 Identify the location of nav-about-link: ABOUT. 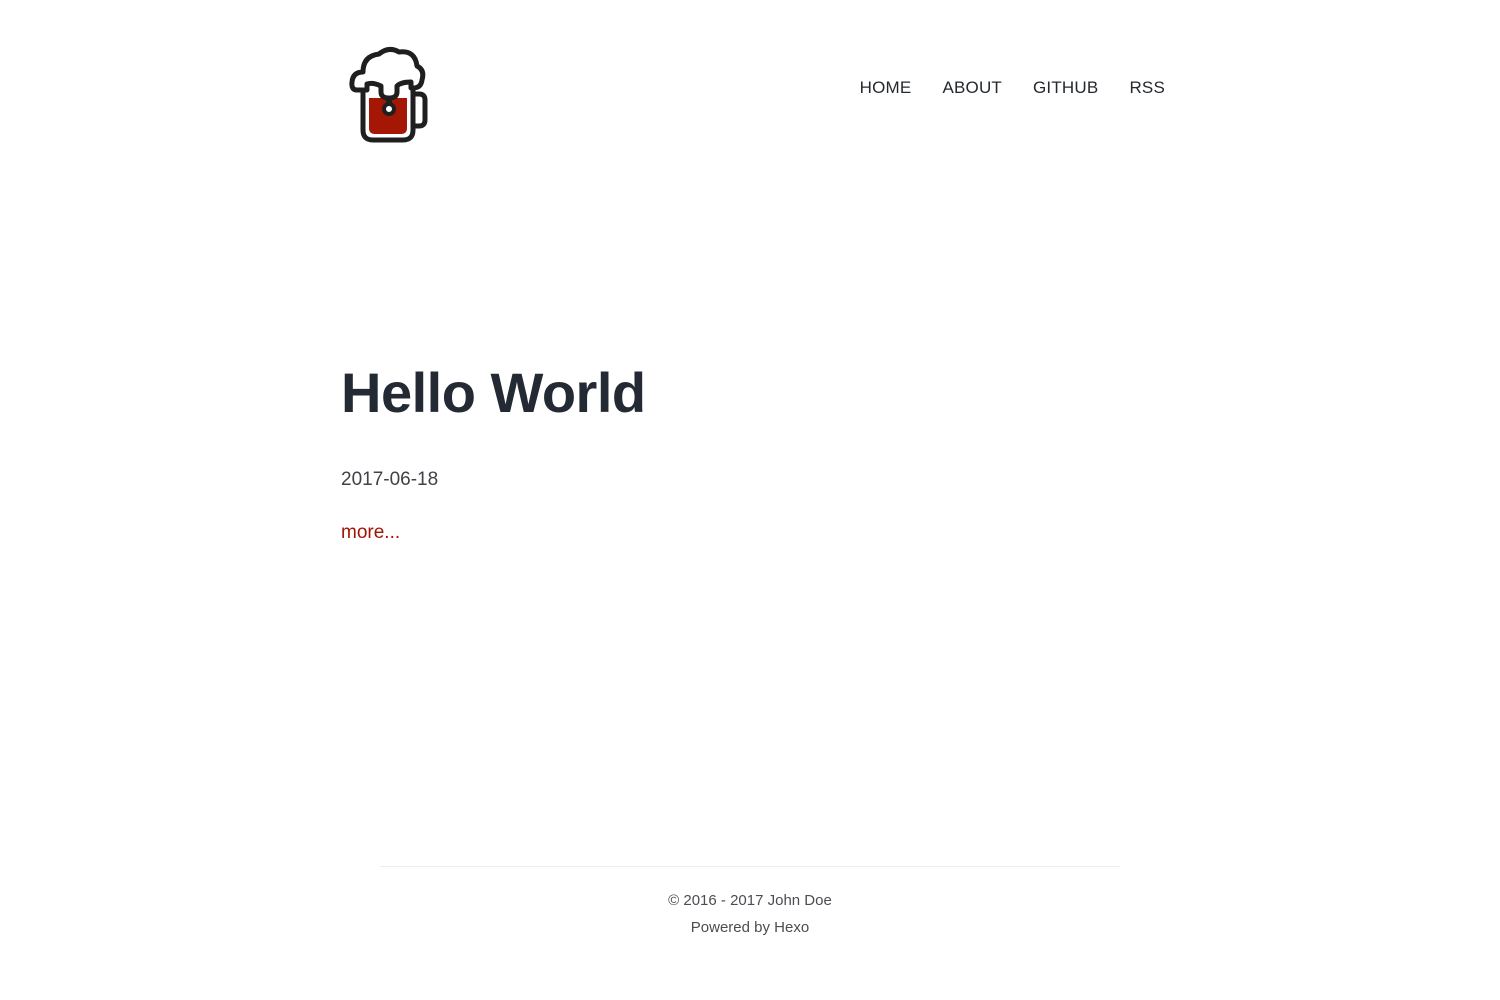
(972, 88).